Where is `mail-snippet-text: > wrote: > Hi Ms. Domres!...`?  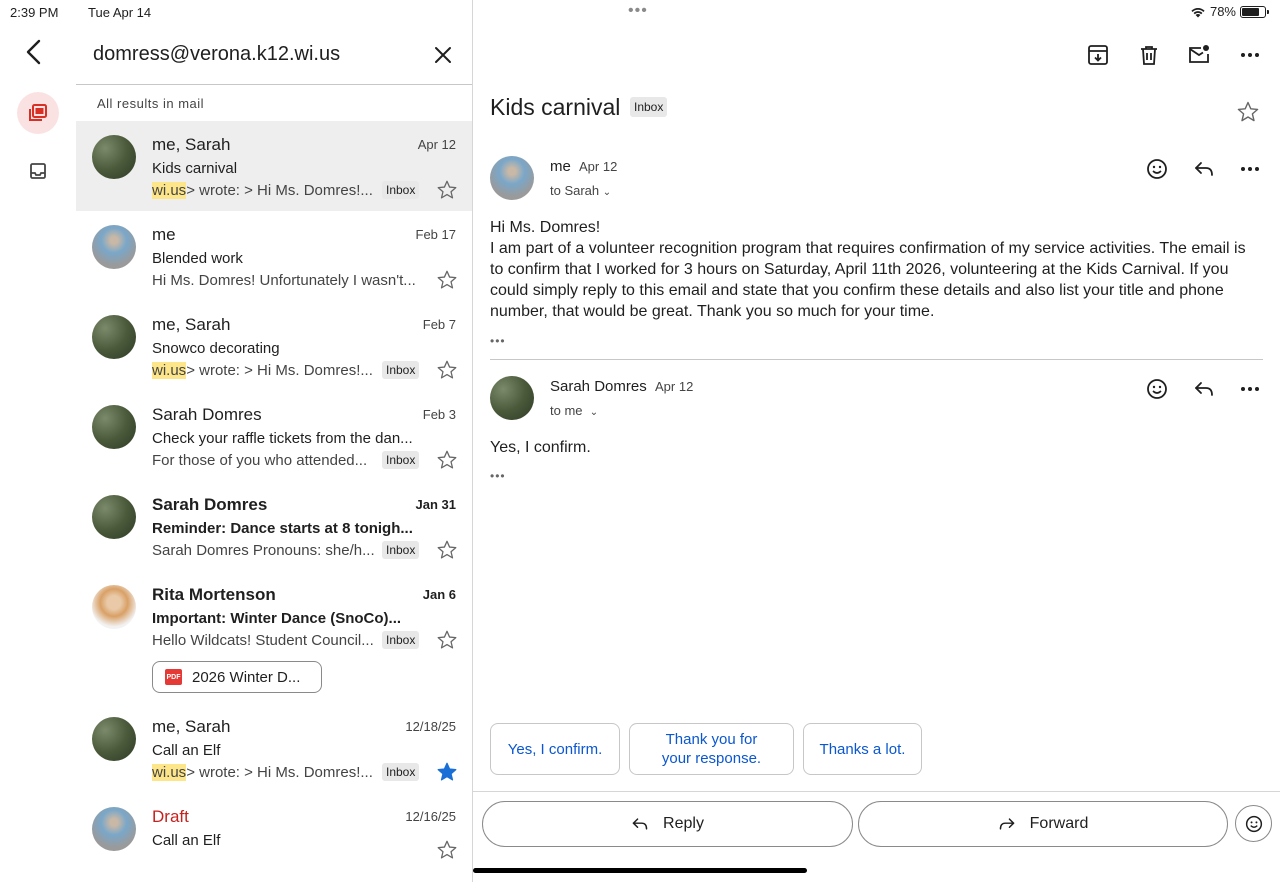
mail-snippet-text: > wrote: > Hi Ms. Domres!... is located at coordinates (279, 370).